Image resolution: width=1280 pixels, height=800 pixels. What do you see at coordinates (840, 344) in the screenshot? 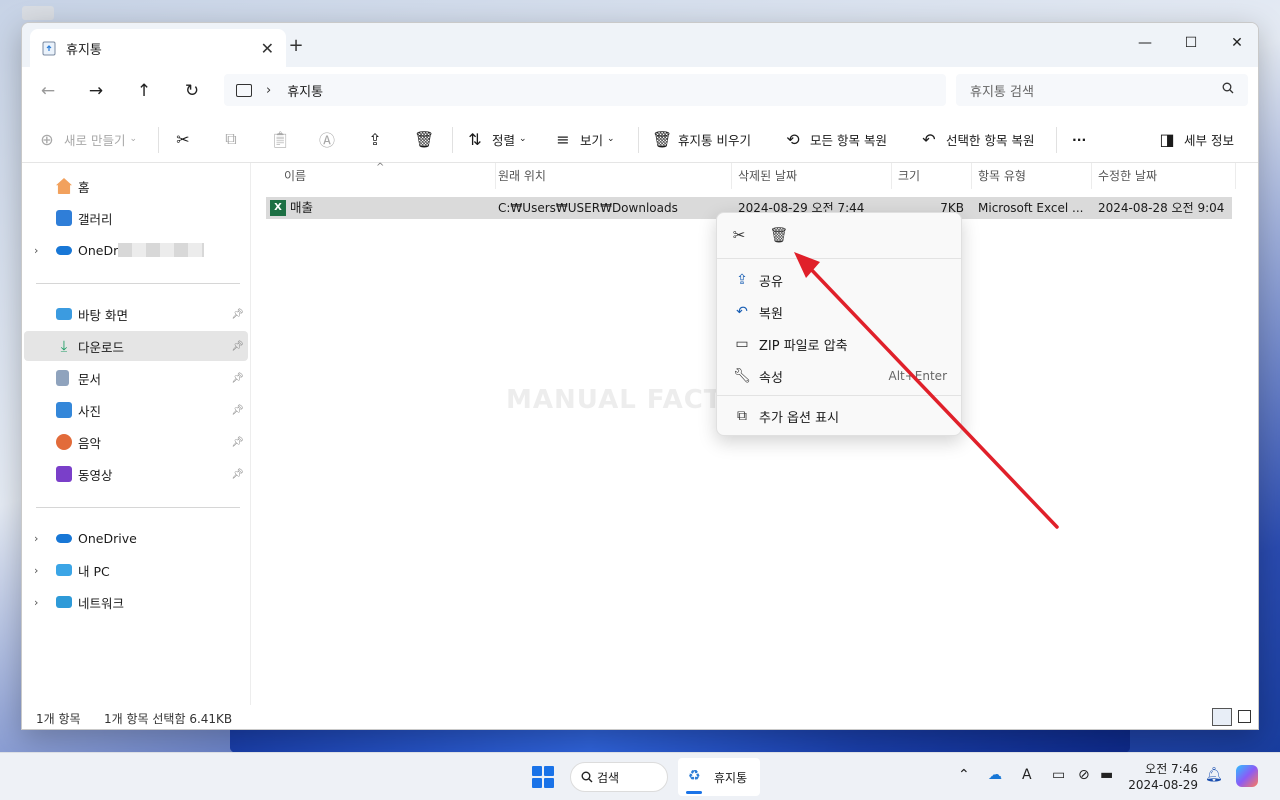
I see `menu-item-compress-zip: ▭ ZIP 파일로 압축` at bounding box center [840, 344].